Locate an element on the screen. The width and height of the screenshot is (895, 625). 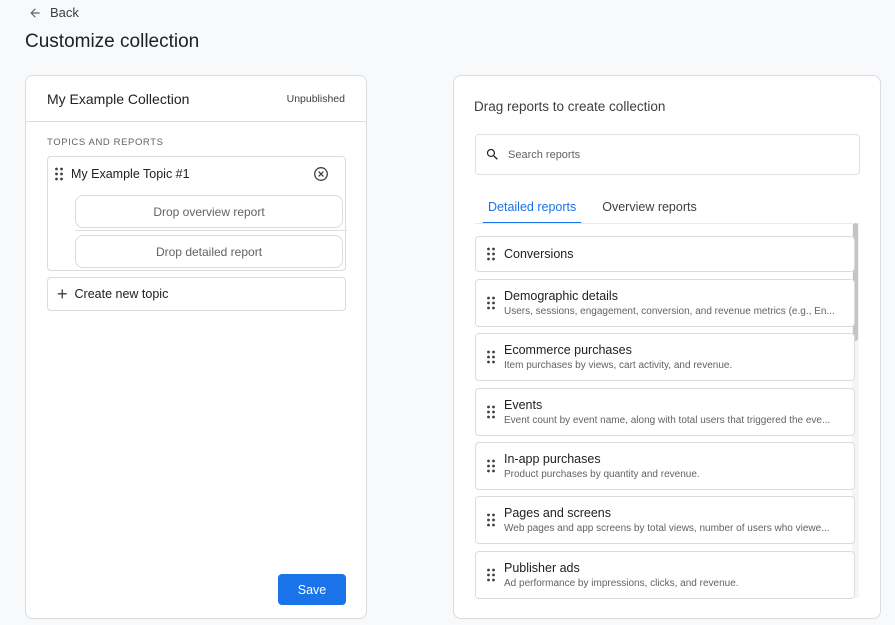
tab-detailed-reports: Detailed reports is located at coordinates (532, 209).